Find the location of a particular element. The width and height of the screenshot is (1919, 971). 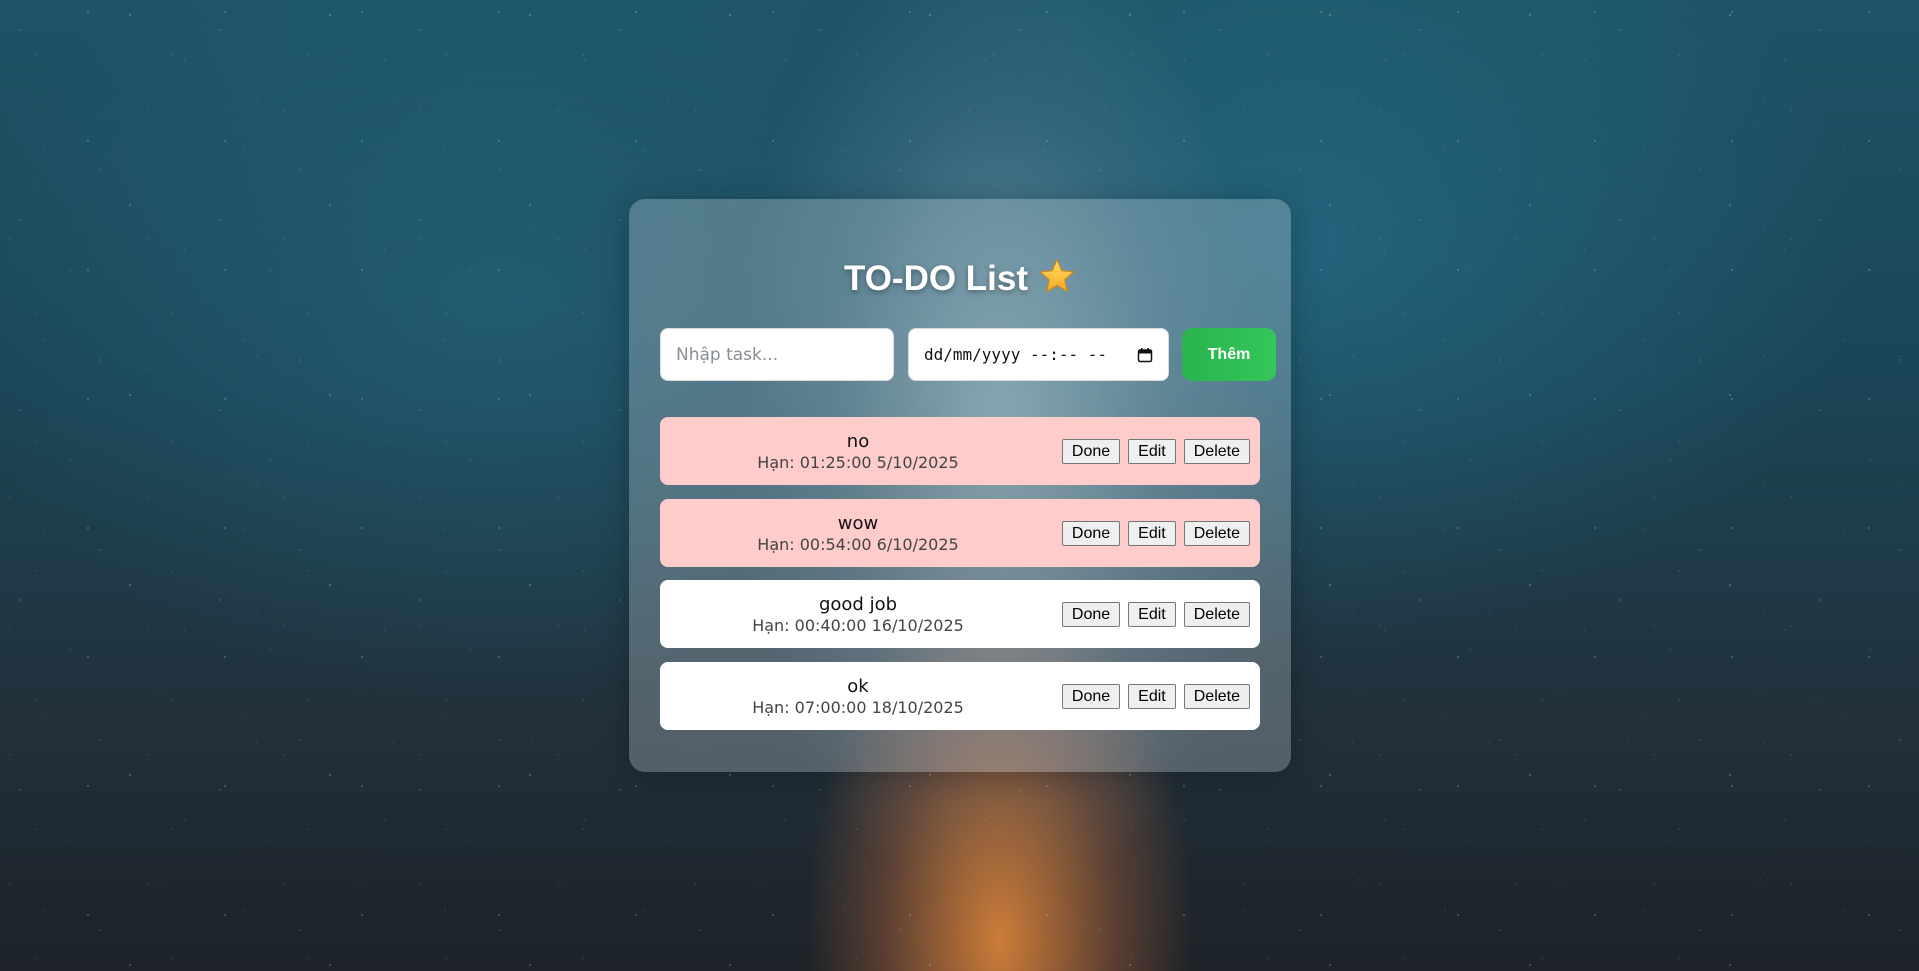

page-title-text: TO-DO List is located at coordinates (936, 278).